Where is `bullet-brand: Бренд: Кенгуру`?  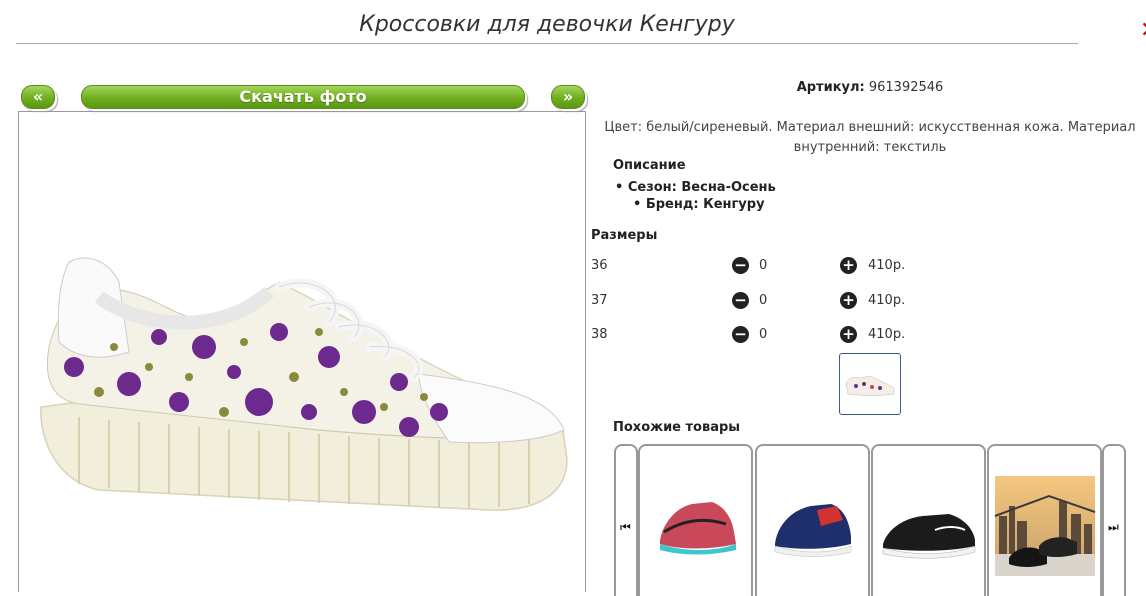
bullet-brand: Бренд: Кенгуру is located at coordinates (699, 204).